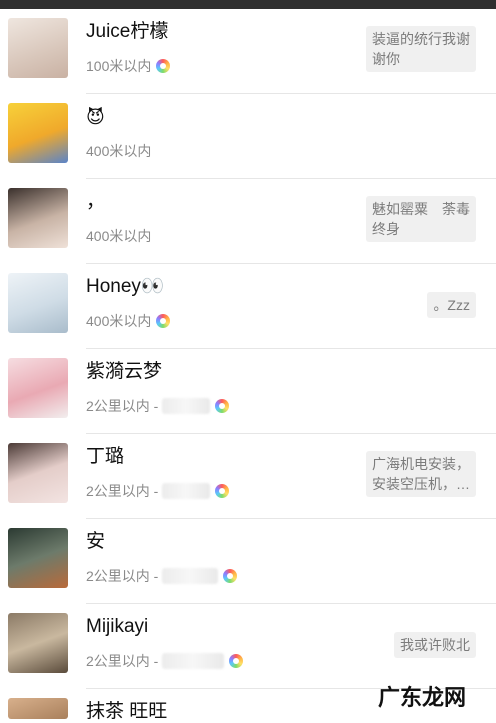 This screenshot has width=496, height=723. I want to click on contact-name: ，, so click(96, 201).